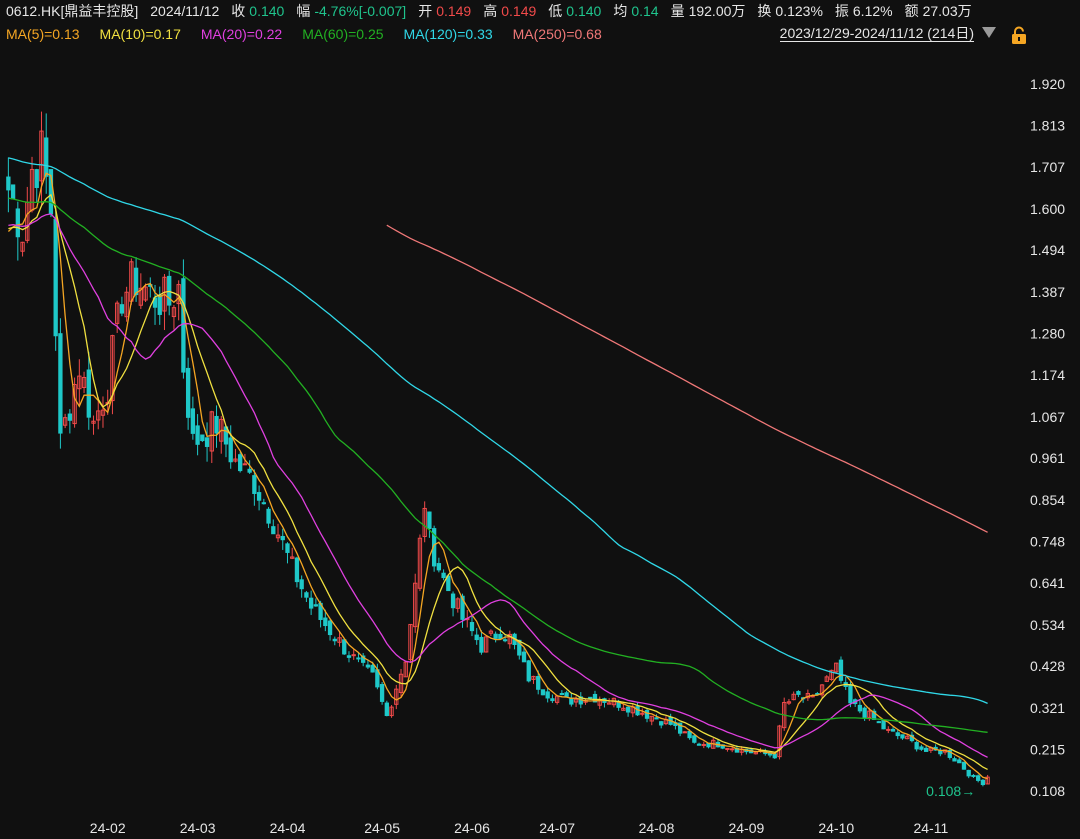 The height and width of the screenshot is (839, 1080). Describe the element at coordinates (238, 11) in the screenshot. I see `close-label: 收` at that location.